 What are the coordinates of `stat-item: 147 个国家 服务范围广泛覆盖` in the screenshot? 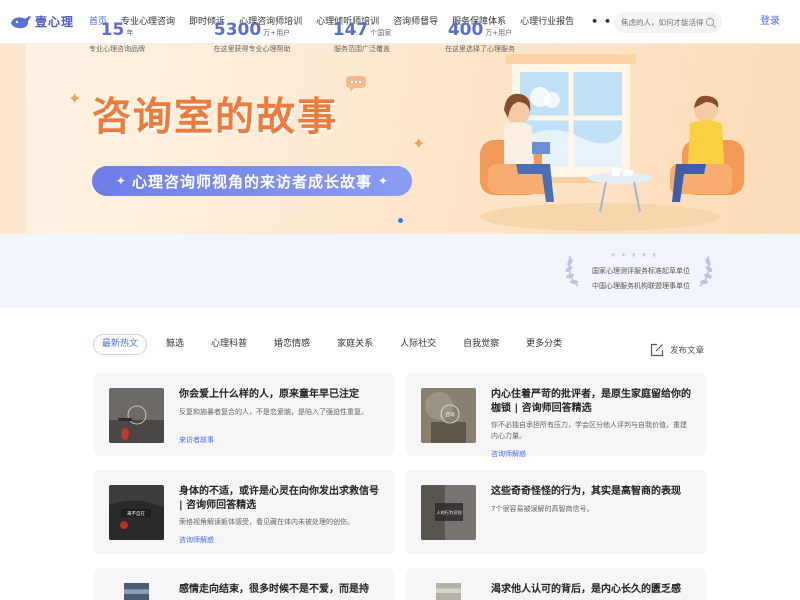 It's located at (362, 37).